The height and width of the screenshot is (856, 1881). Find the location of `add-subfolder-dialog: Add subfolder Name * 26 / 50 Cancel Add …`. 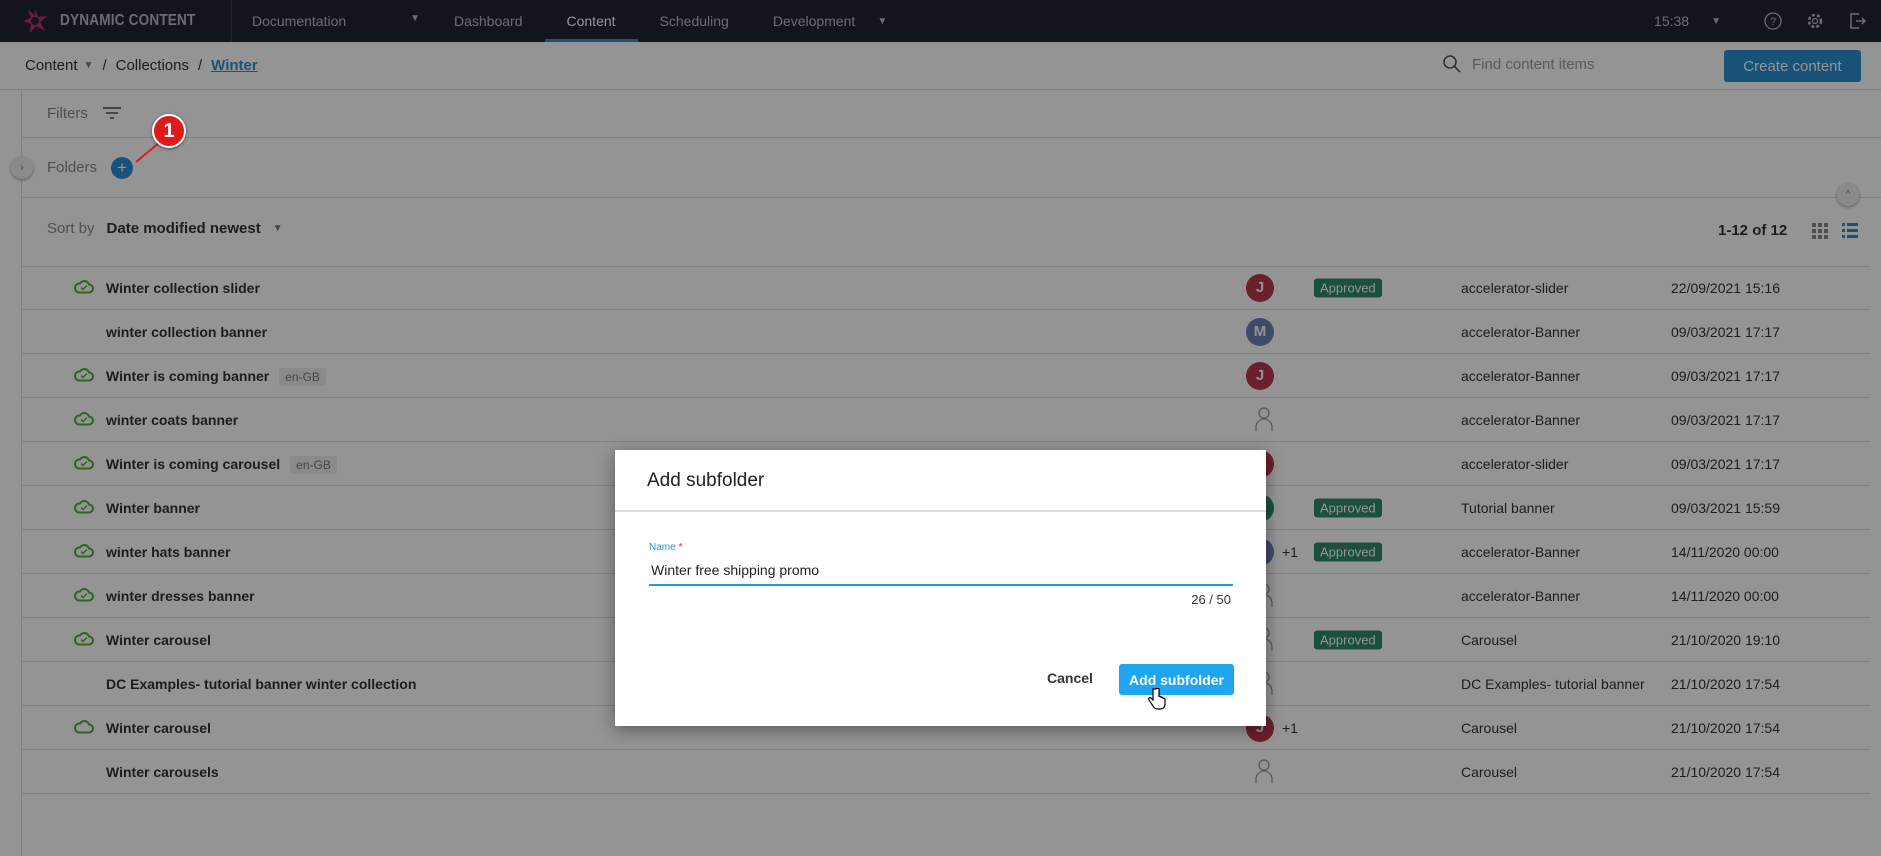

add-subfolder-dialog: Add subfolder Name * 26 / 50 Cancel Add … is located at coordinates (940, 588).